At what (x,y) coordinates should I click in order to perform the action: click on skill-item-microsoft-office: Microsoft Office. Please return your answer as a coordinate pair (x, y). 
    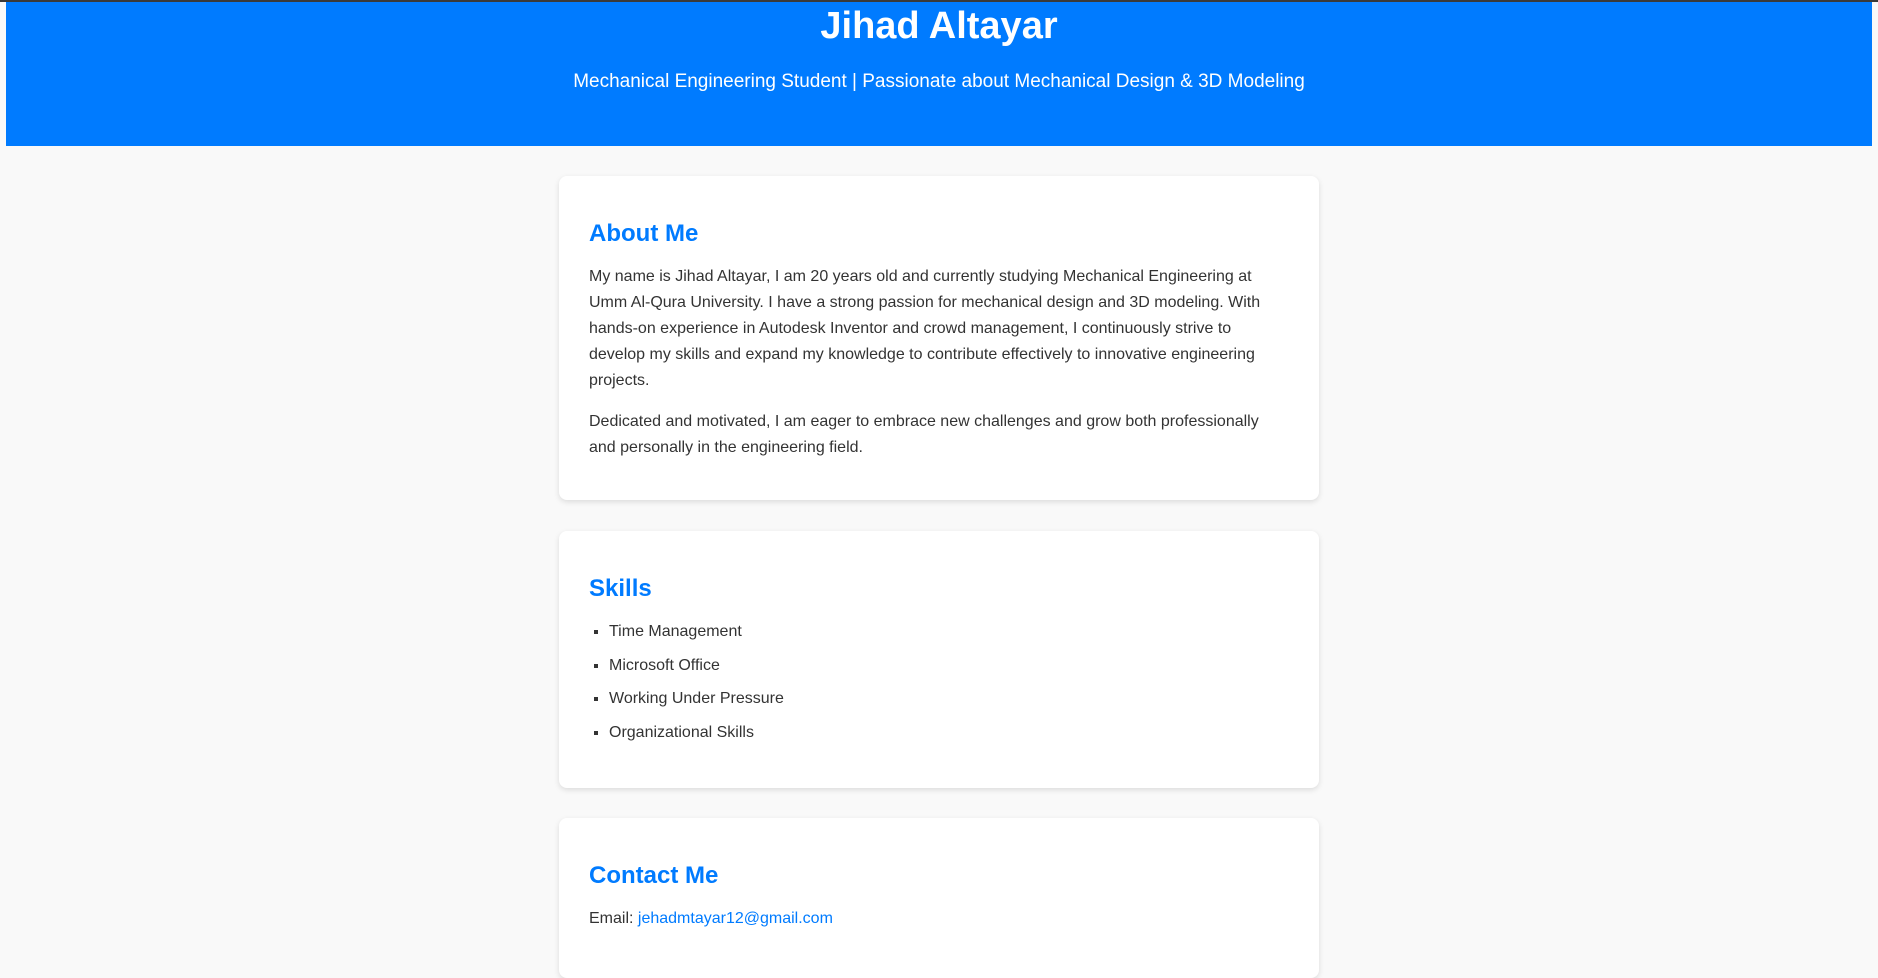
    Looking at the image, I should click on (949, 666).